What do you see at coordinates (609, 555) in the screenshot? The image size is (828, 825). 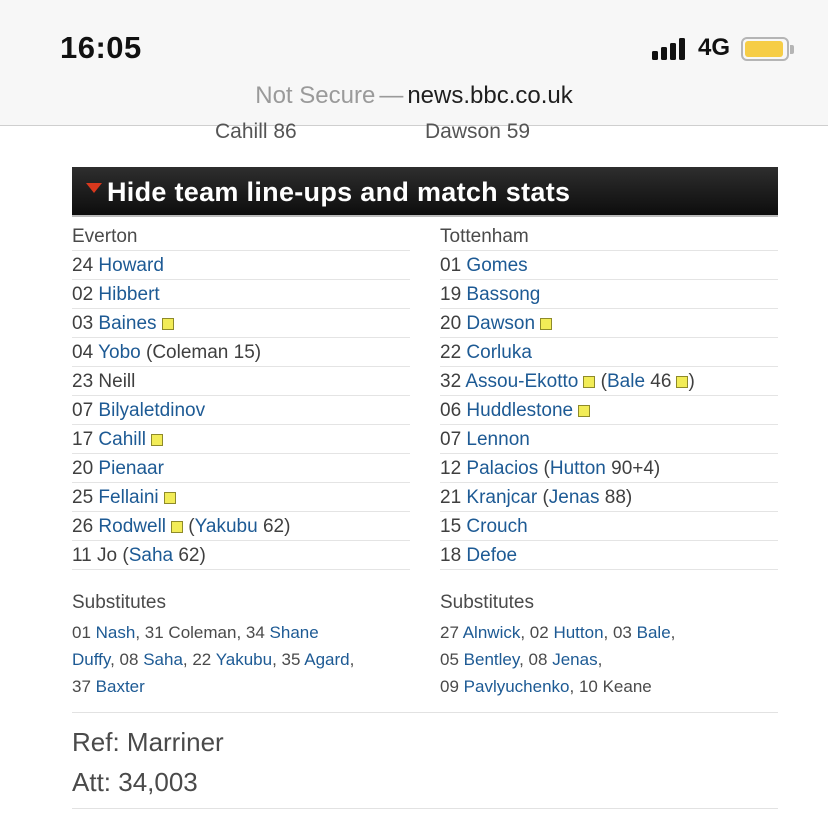 I see `player-row: 18 Defoe` at bounding box center [609, 555].